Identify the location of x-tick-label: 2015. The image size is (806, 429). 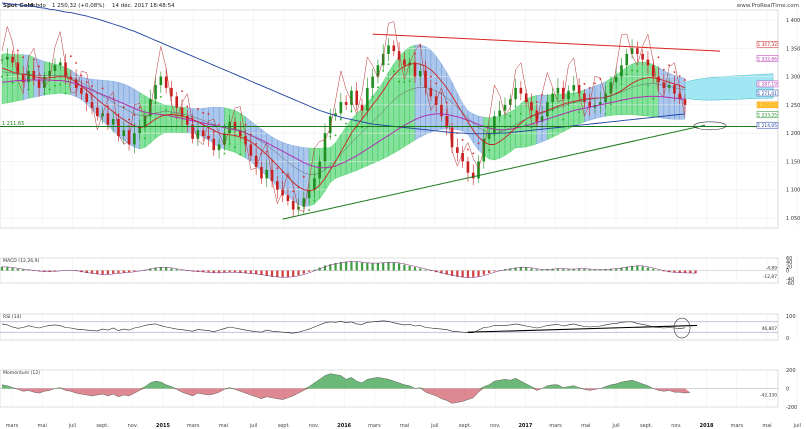
(163, 426).